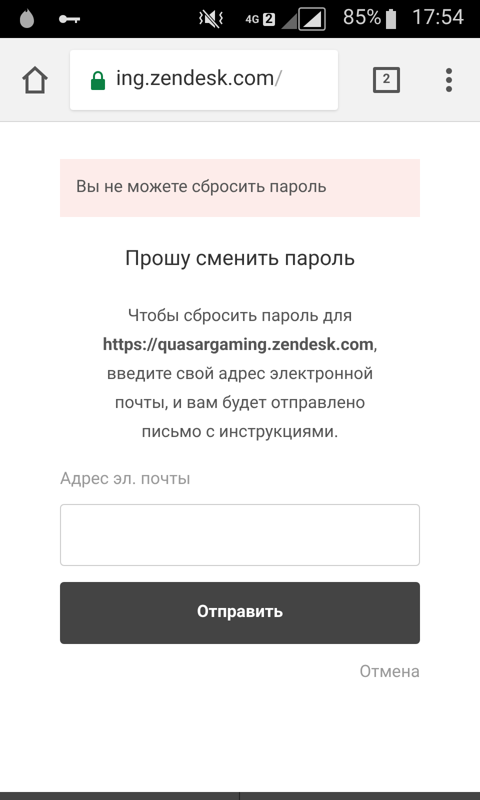 This screenshot has height=800, width=480. Describe the element at coordinates (252, 19) in the screenshot. I see `network-type-label: 4G` at that location.